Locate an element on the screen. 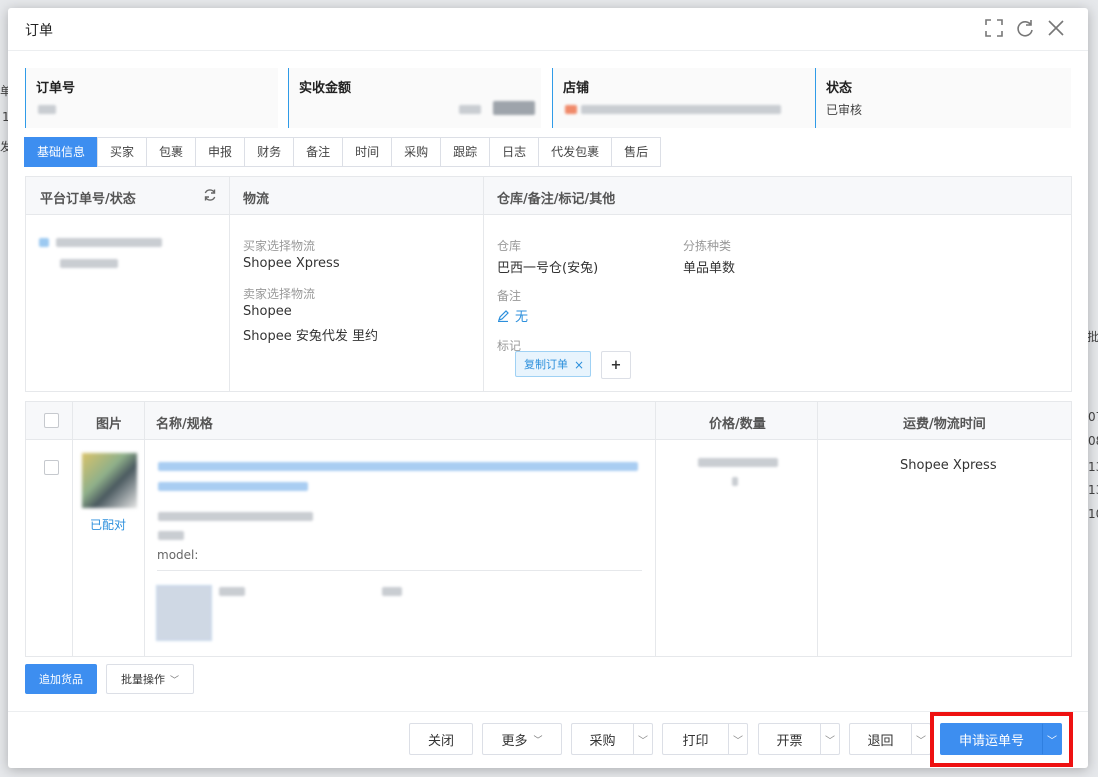  summary-order-no: 订单号 is located at coordinates (151, 98).